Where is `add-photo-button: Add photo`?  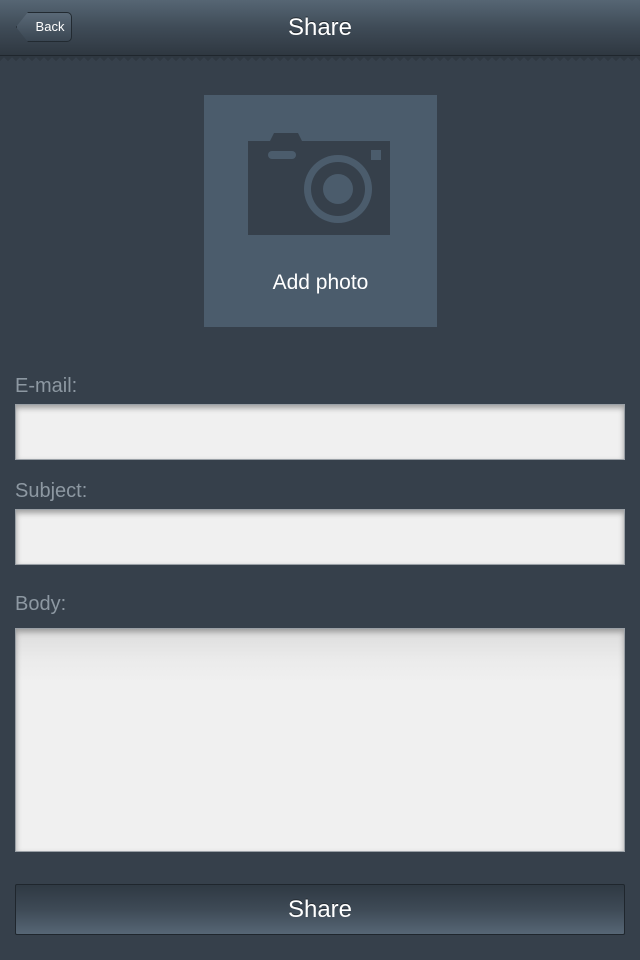 add-photo-button: Add photo is located at coordinates (320, 211).